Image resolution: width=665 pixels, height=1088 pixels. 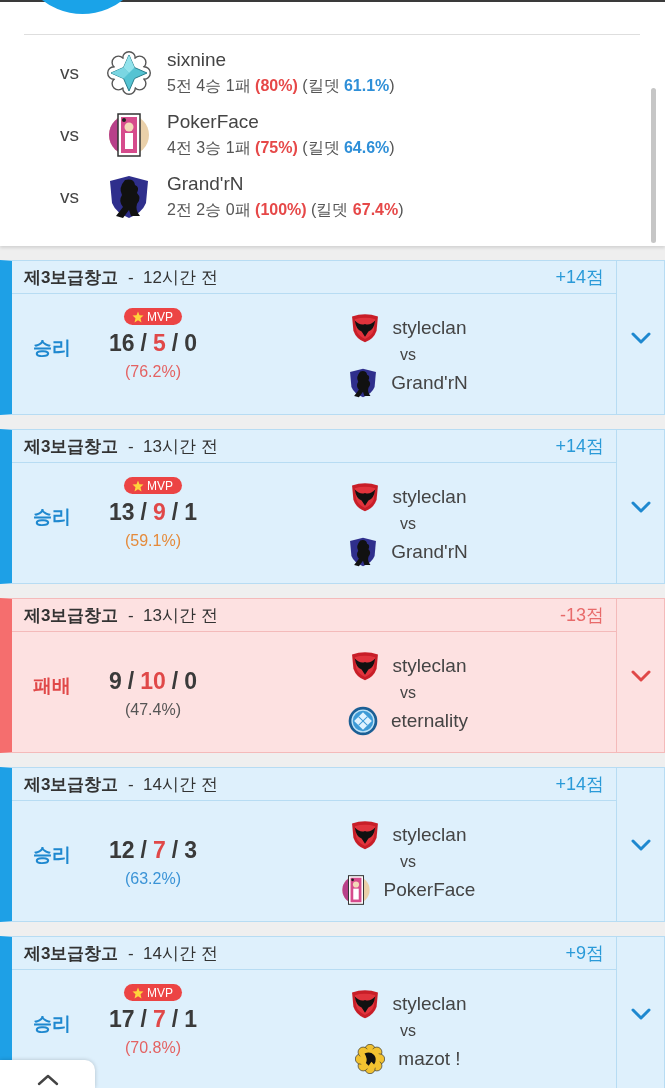 What do you see at coordinates (429, 721) in the screenshot?
I see `team-name: eternality` at bounding box center [429, 721].